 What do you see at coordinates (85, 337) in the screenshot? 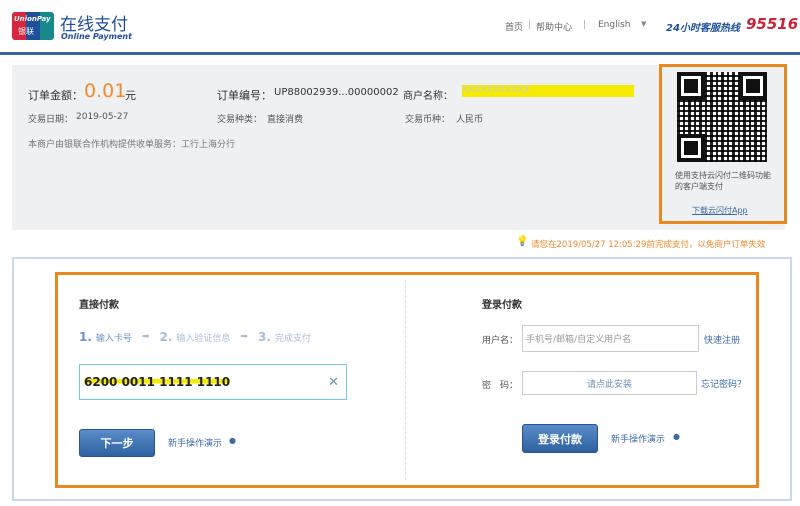
I see `step-number: 1.` at bounding box center [85, 337].